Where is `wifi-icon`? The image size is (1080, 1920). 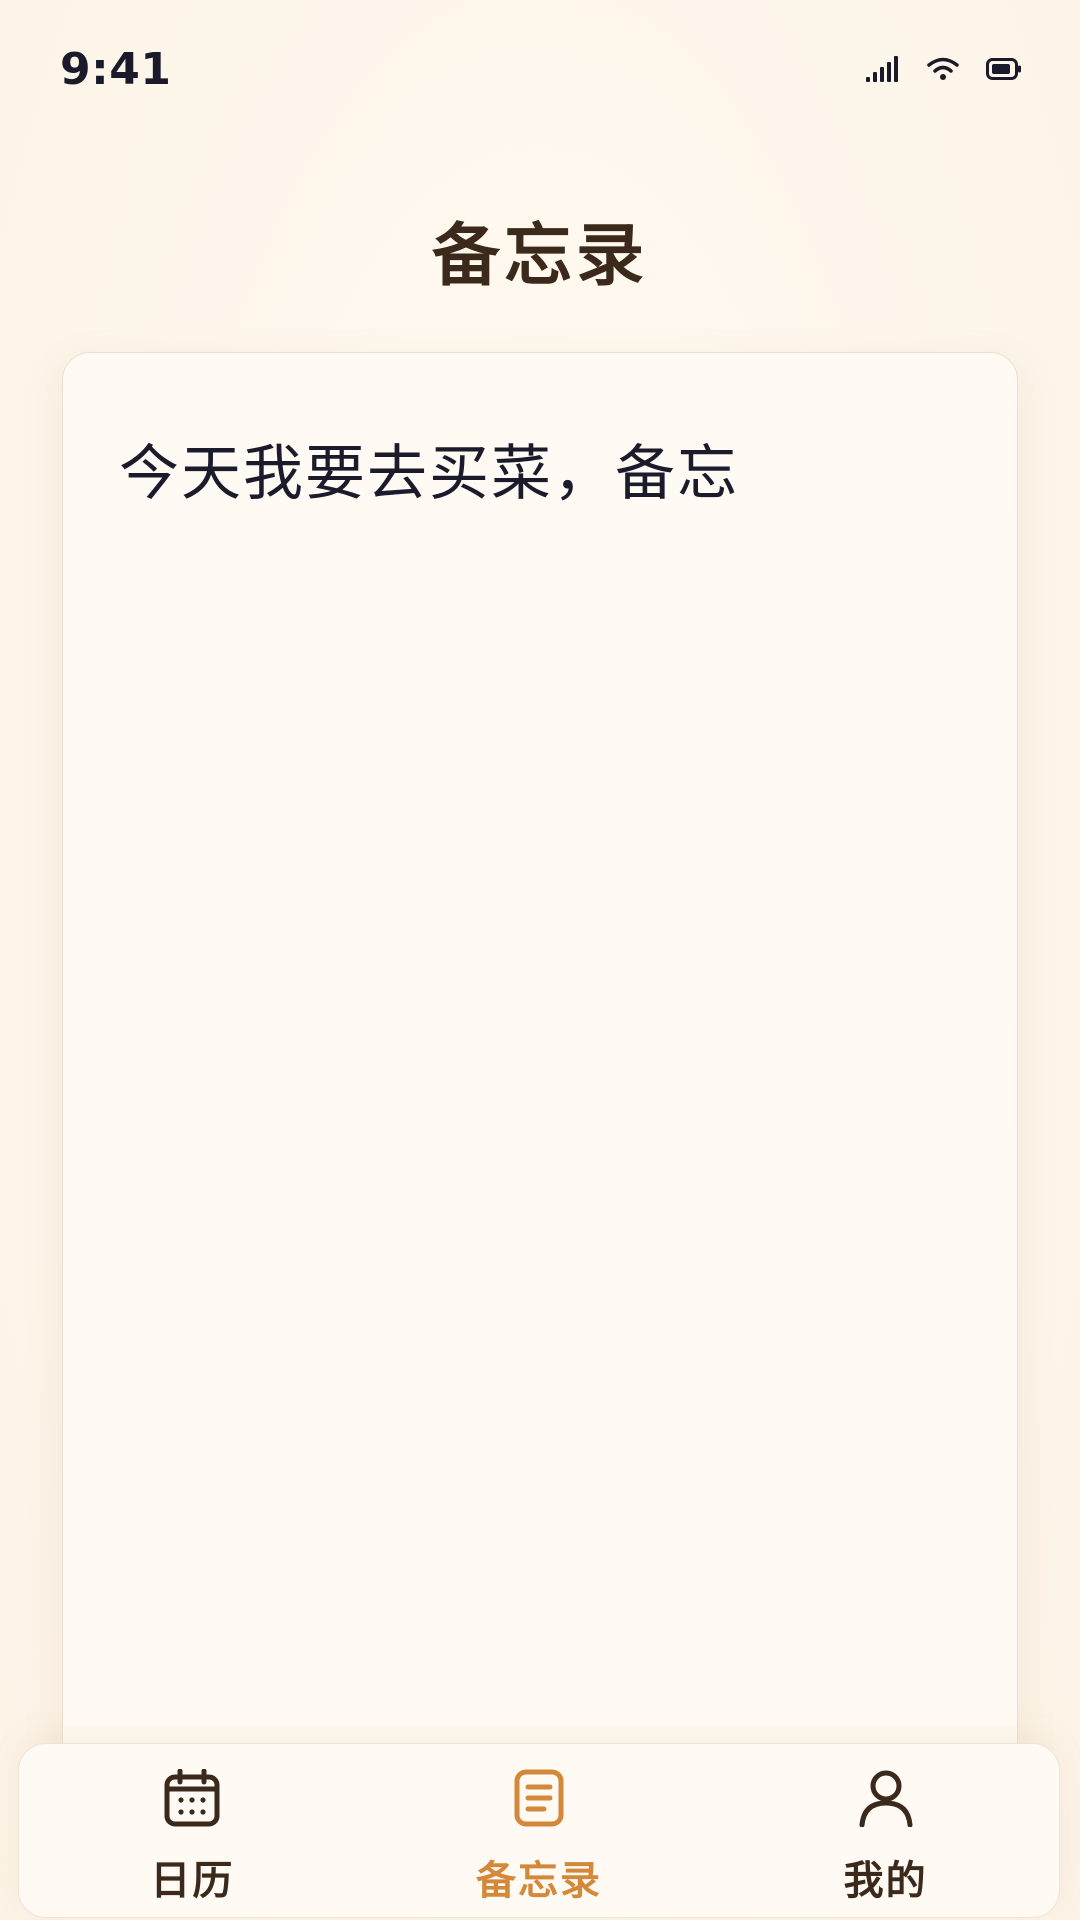 wifi-icon is located at coordinates (943, 69).